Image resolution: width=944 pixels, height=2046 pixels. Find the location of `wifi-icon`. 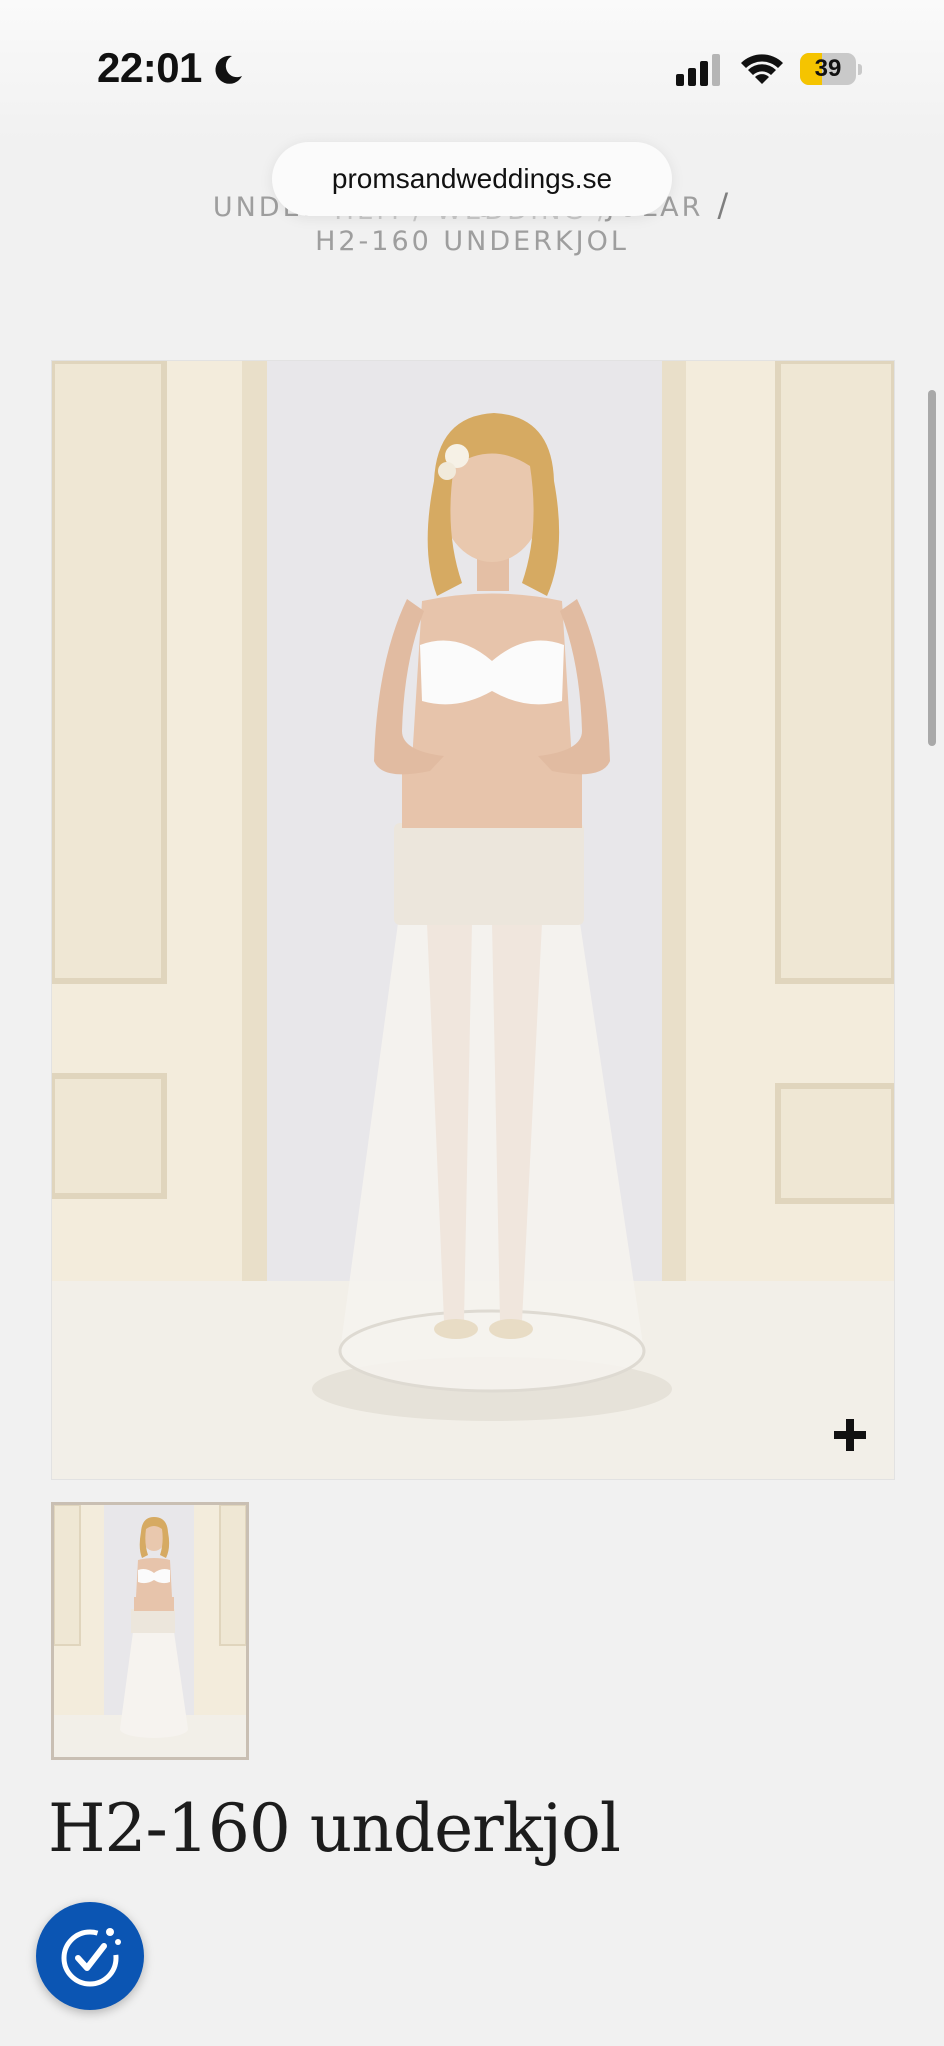

wifi-icon is located at coordinates (762, 69).